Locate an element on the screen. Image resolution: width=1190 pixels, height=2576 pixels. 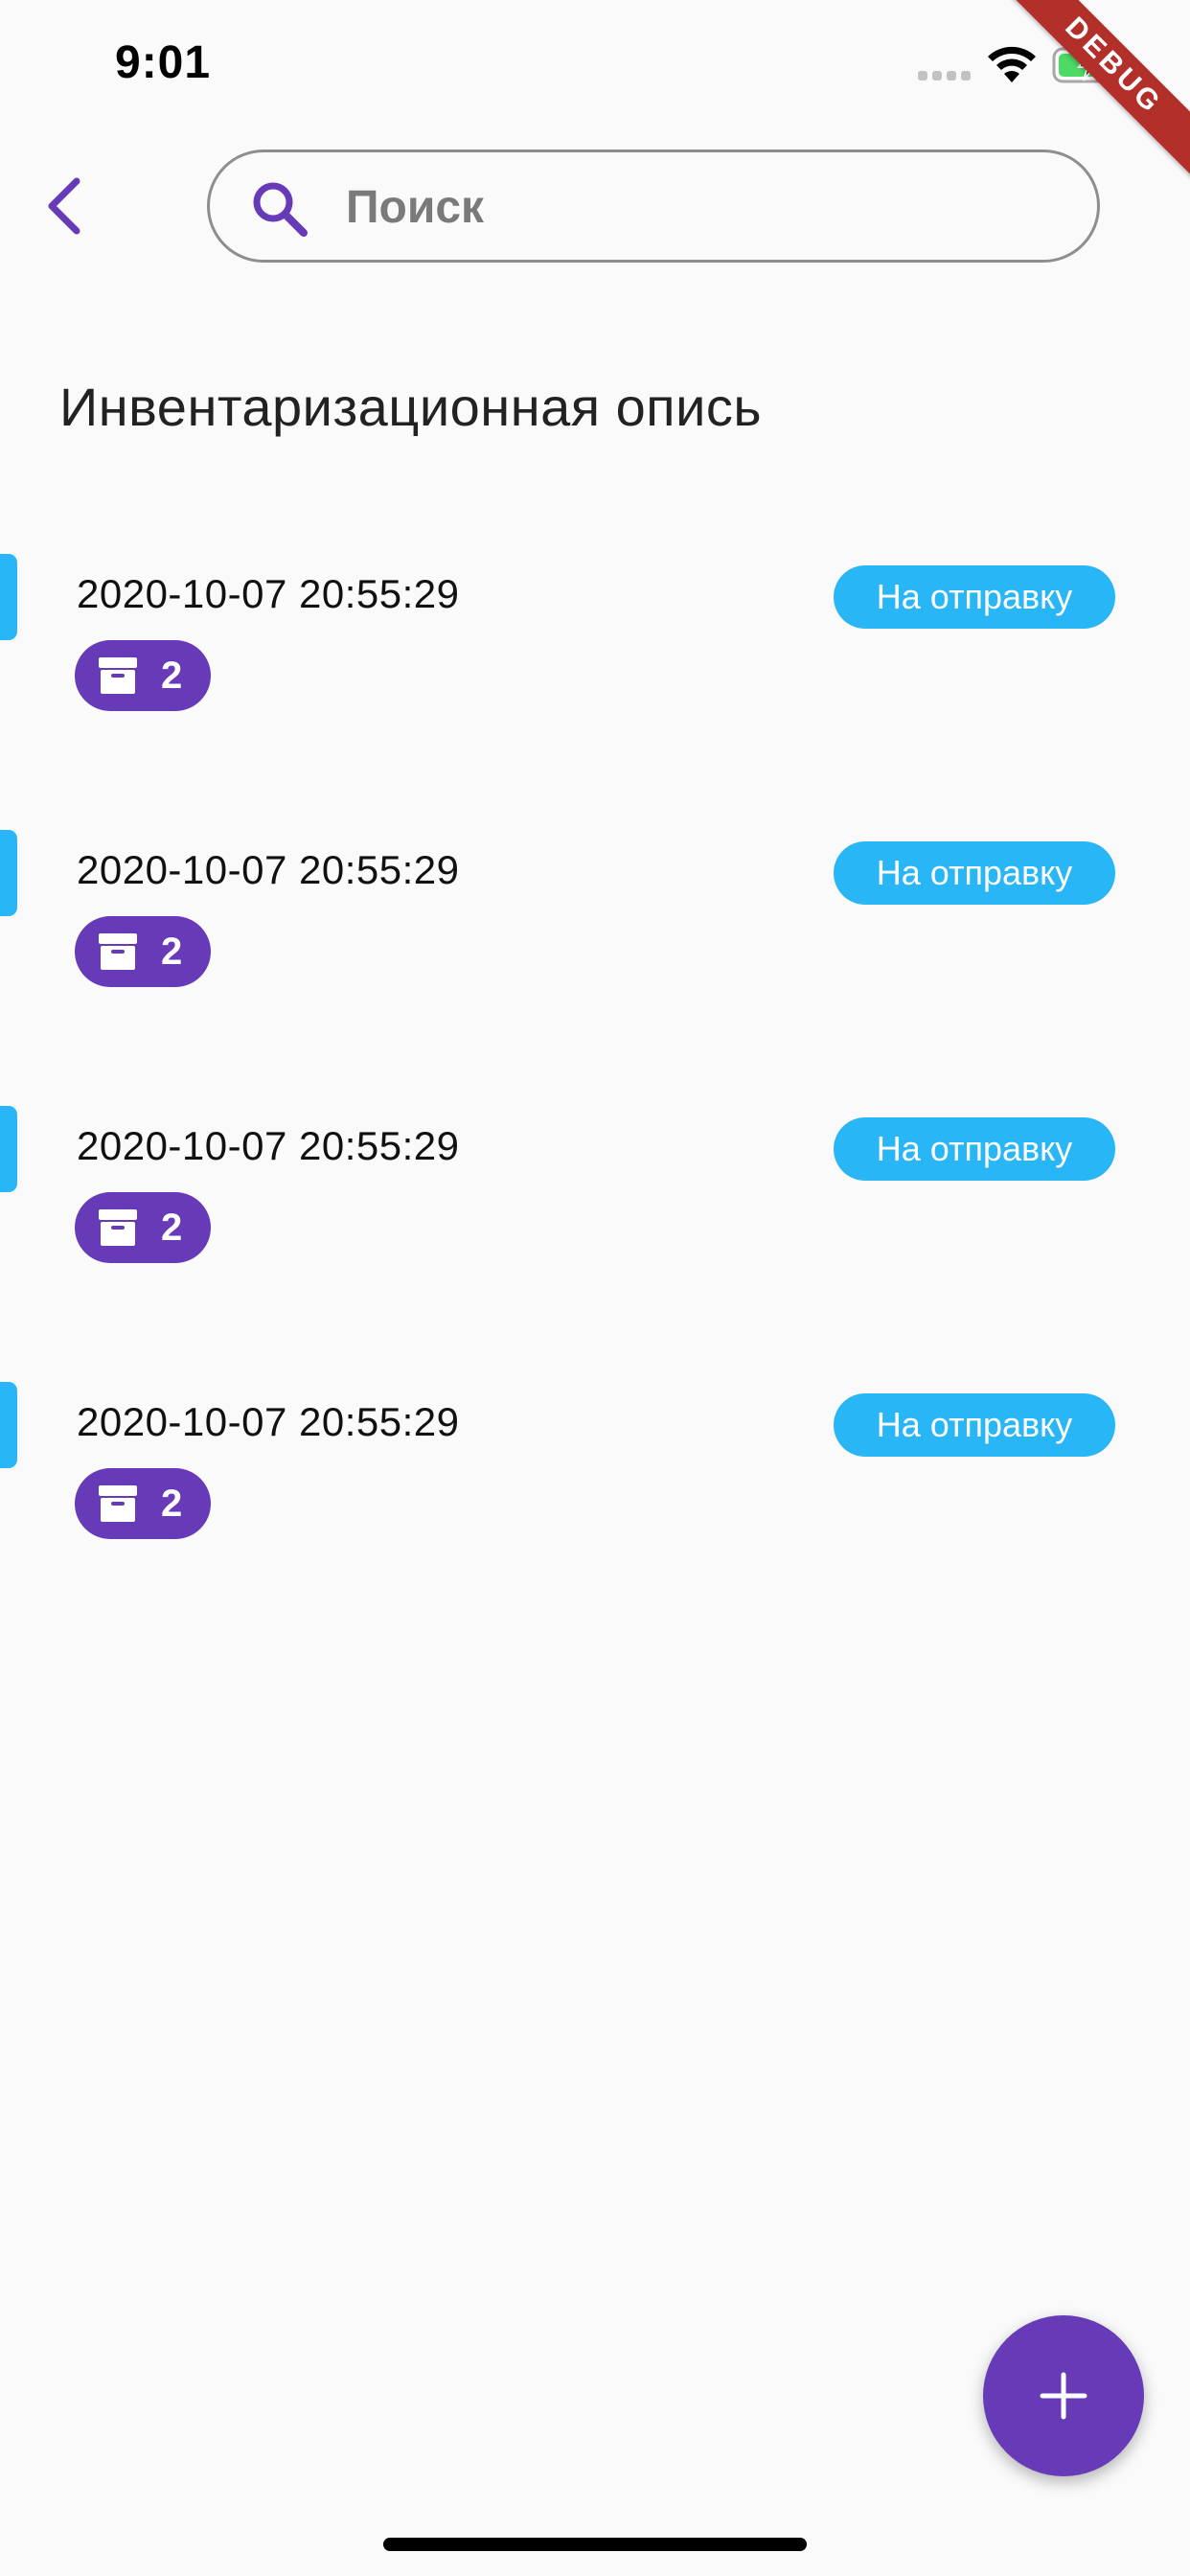
cellular-signal-icon is located at coordinates (945, 75).